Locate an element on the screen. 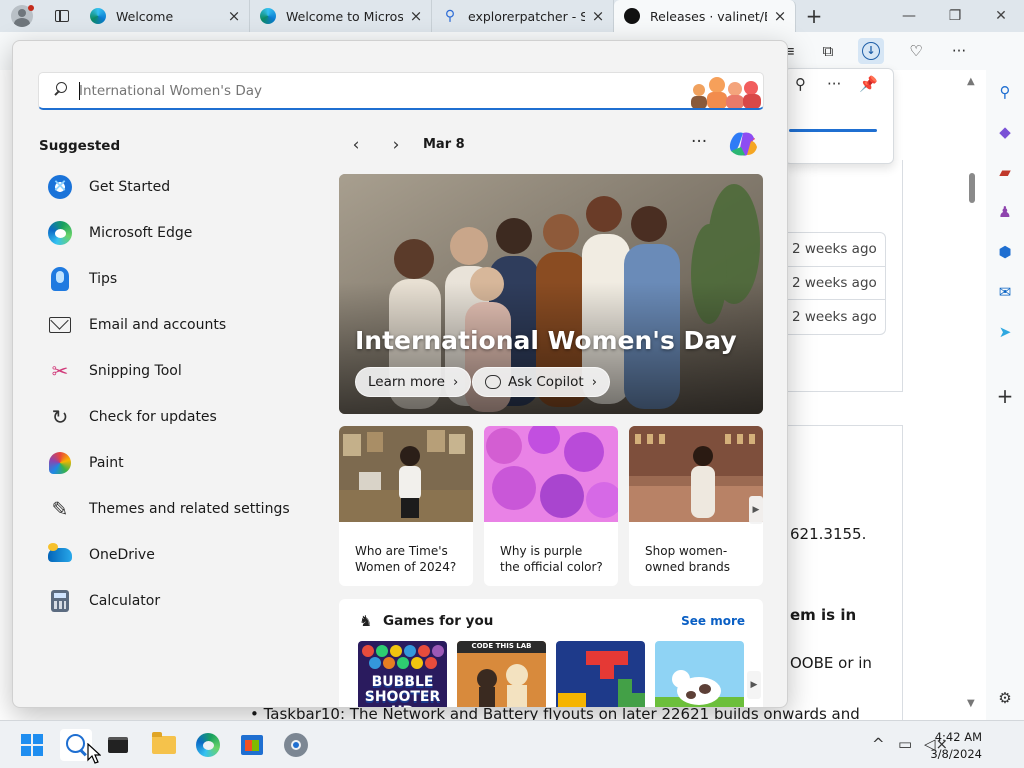 This screenshot has height=768, width=1024. previous-day-button: ‹ is located at coordinates (356, 145).